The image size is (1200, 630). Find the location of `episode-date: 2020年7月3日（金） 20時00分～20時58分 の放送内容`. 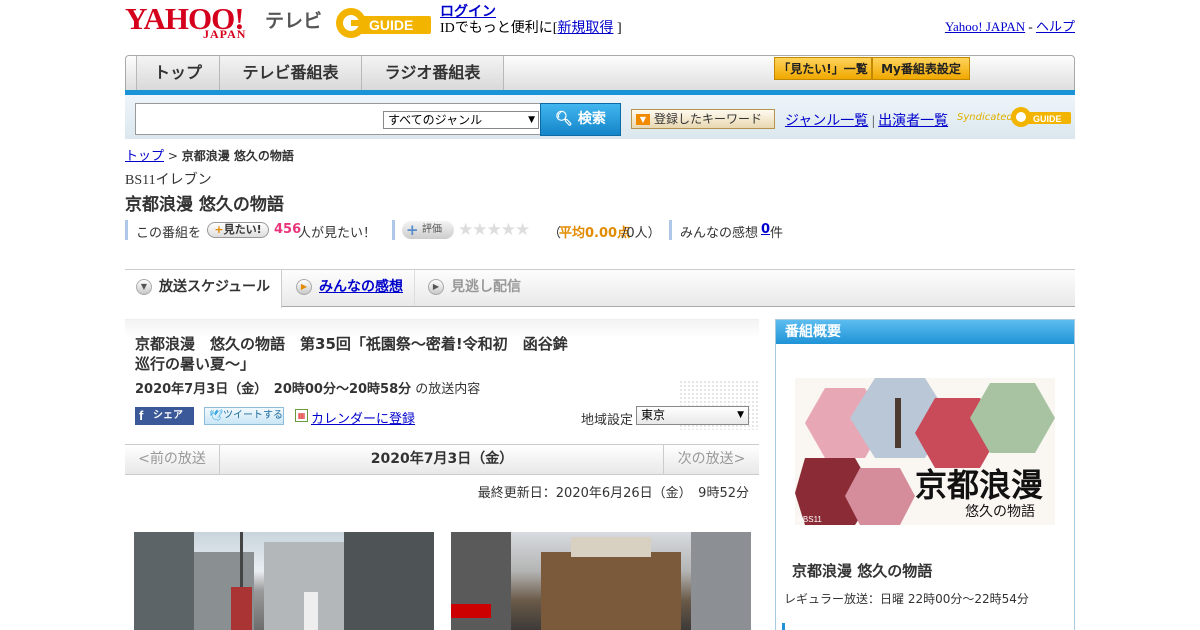

episode-date: 2020年7月3日（金） 20時00分～20時58分 の放送内容 is located at coordinates (307, 387).